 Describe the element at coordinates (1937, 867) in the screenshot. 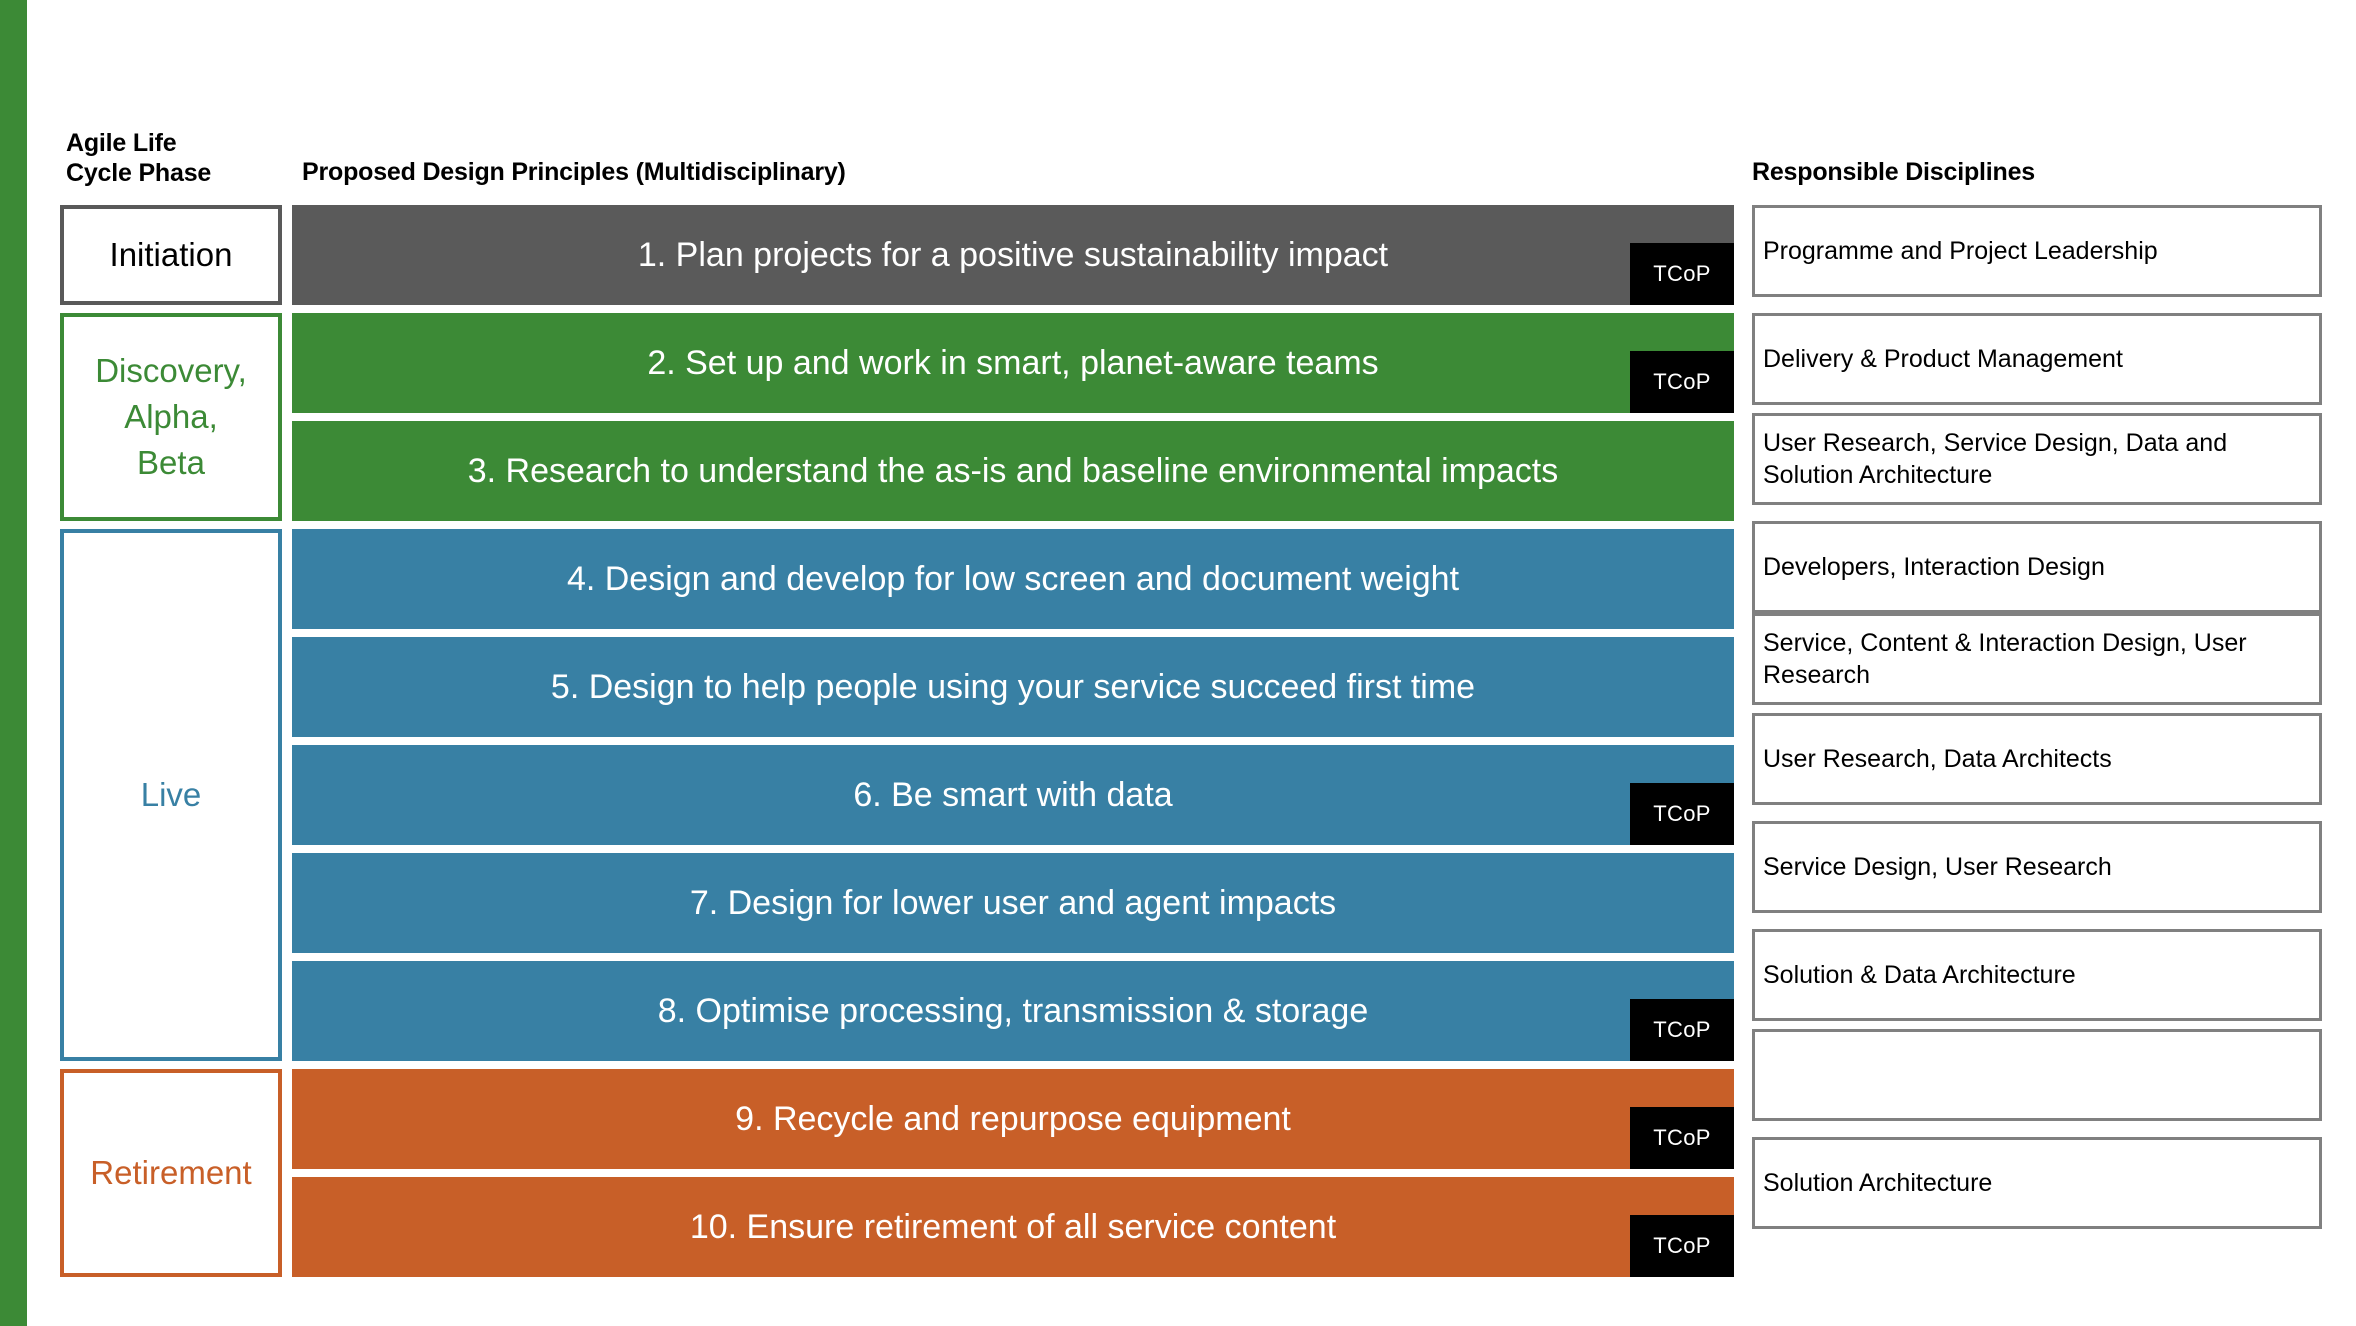

I see `discipline-text: Service Design, User Research` at that location.